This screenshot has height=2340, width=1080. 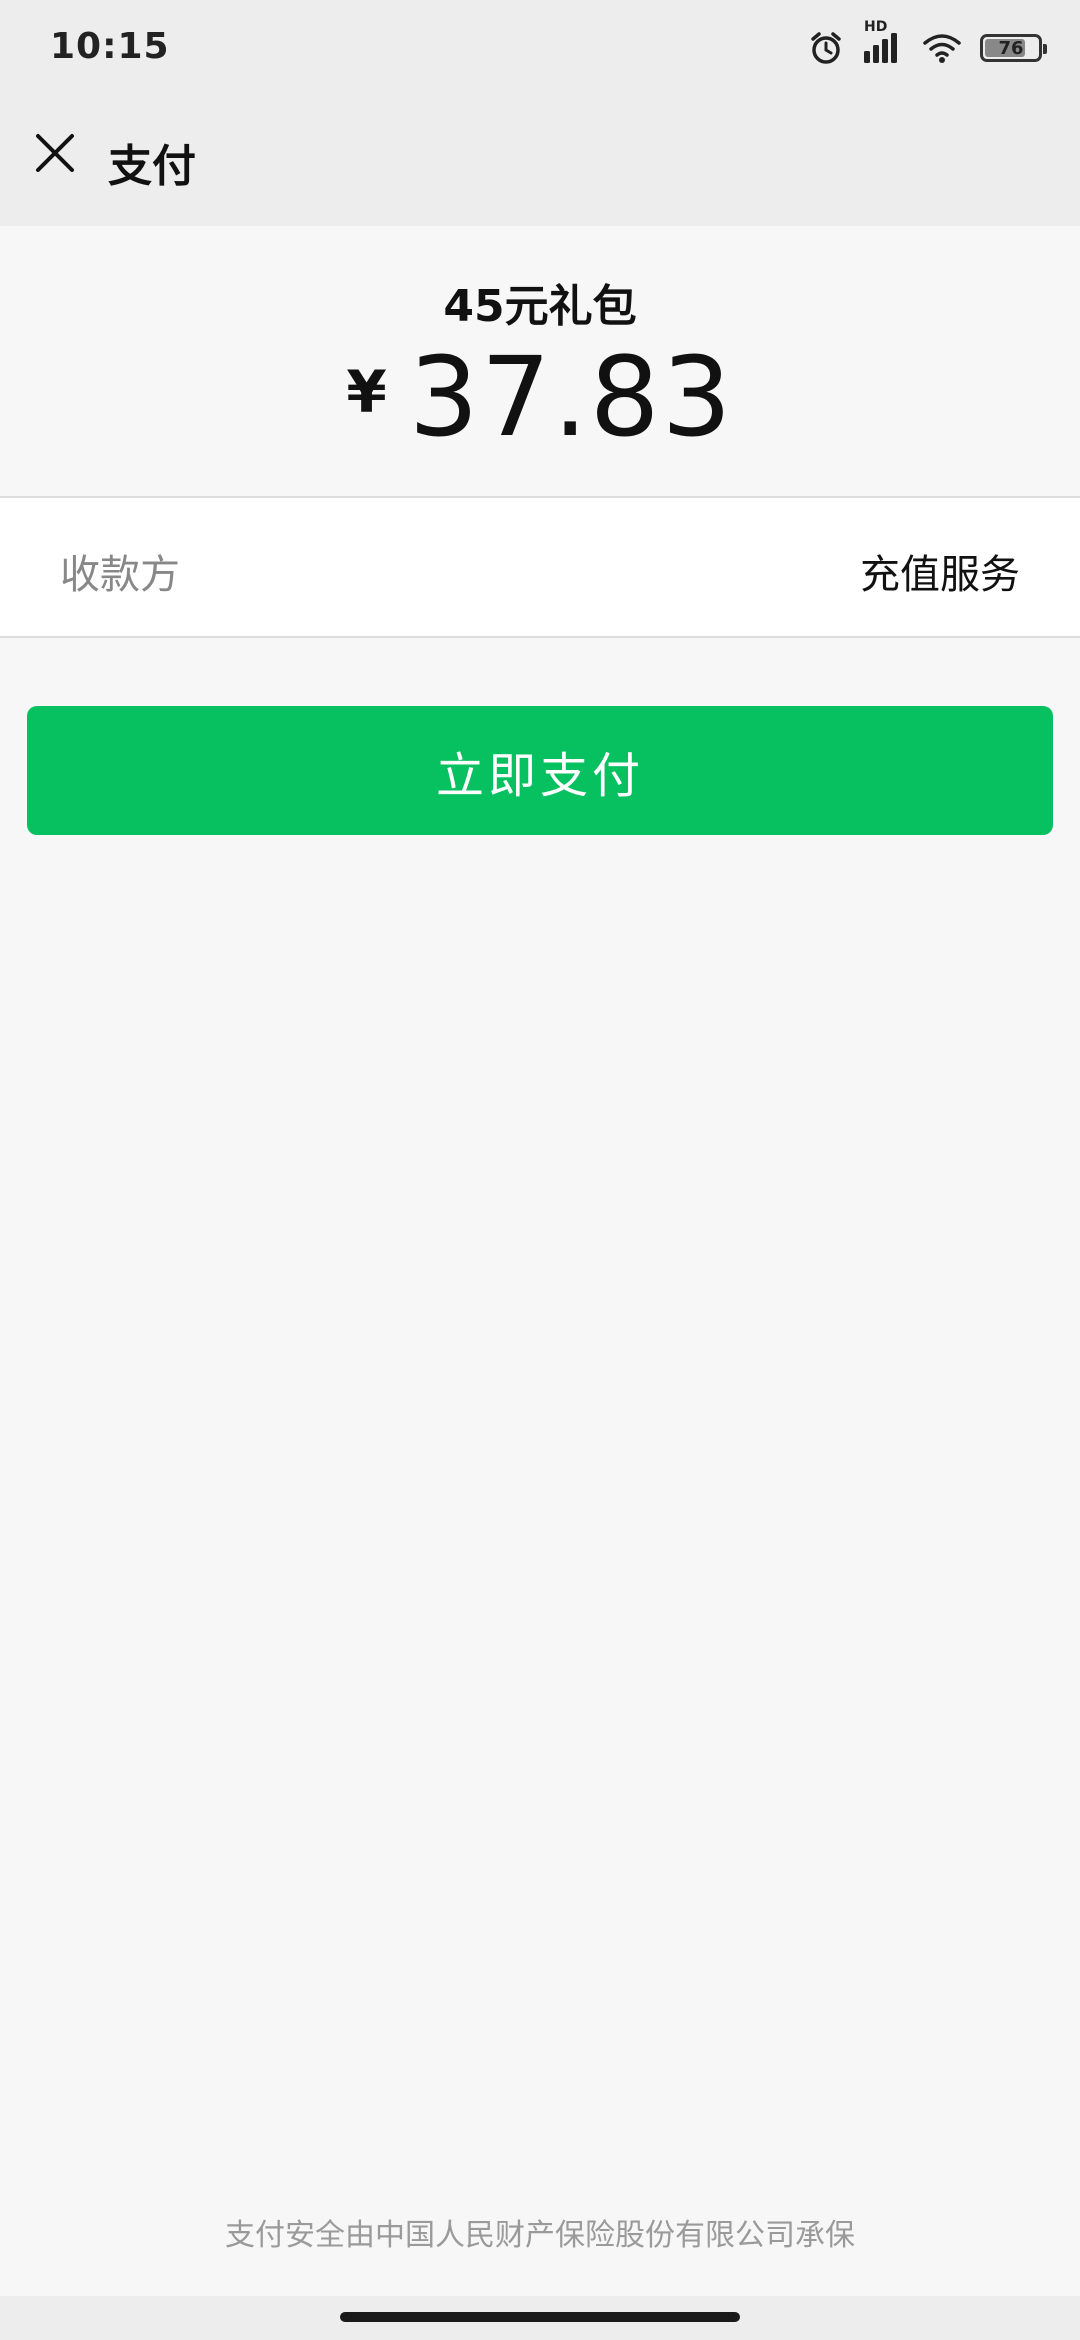 I want to click on battery-icon: 76, so click(x=1013, y=48).